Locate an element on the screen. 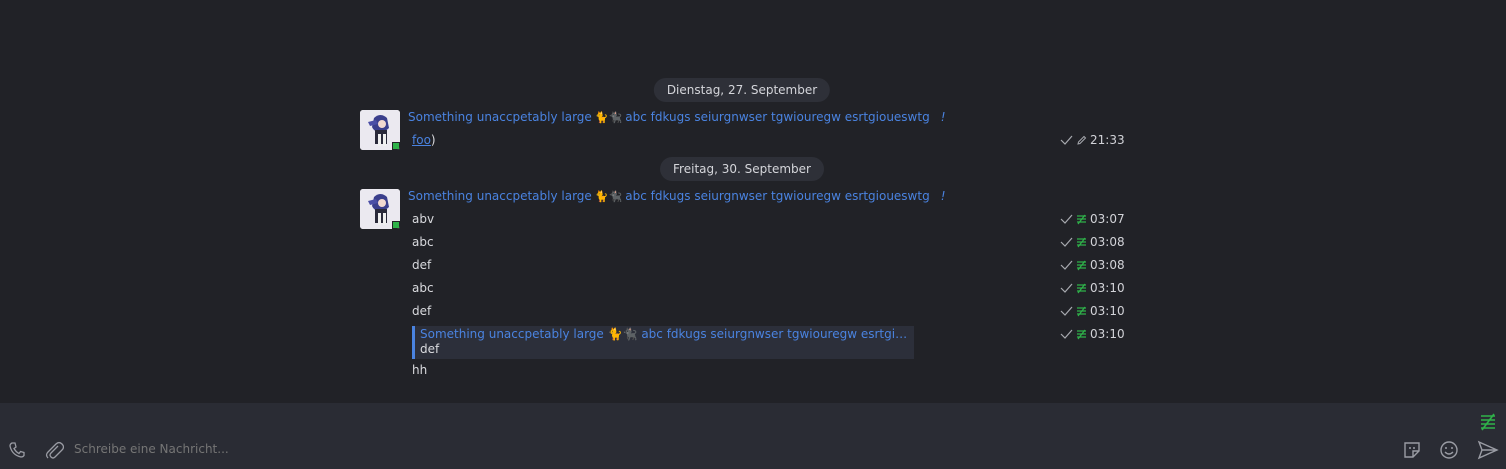 The image size is (1506, 469). encryption-unverified-icon is located at coordinates (1488, 422).